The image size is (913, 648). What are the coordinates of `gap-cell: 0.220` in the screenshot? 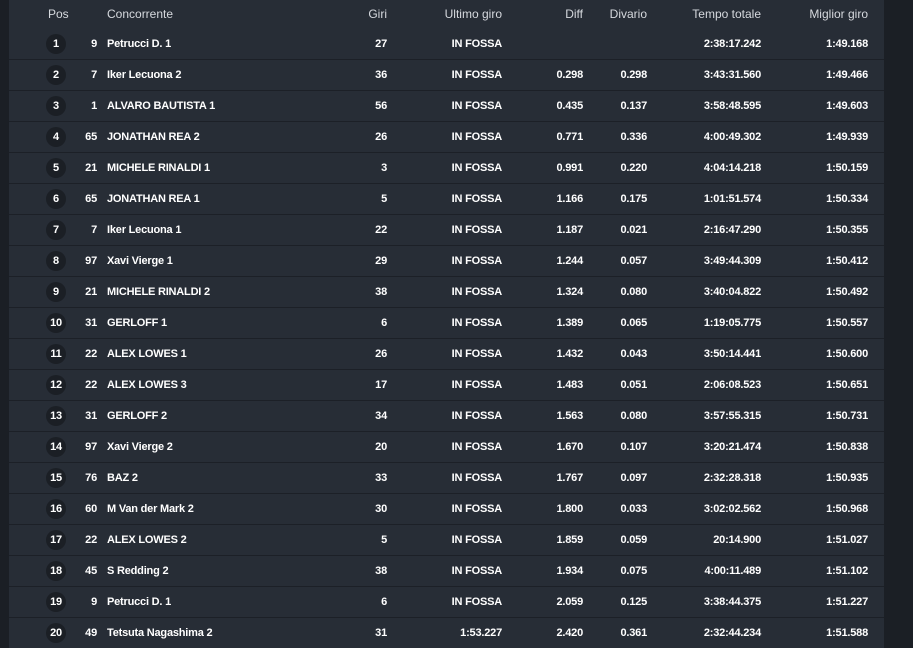 It's located at (633, 168).